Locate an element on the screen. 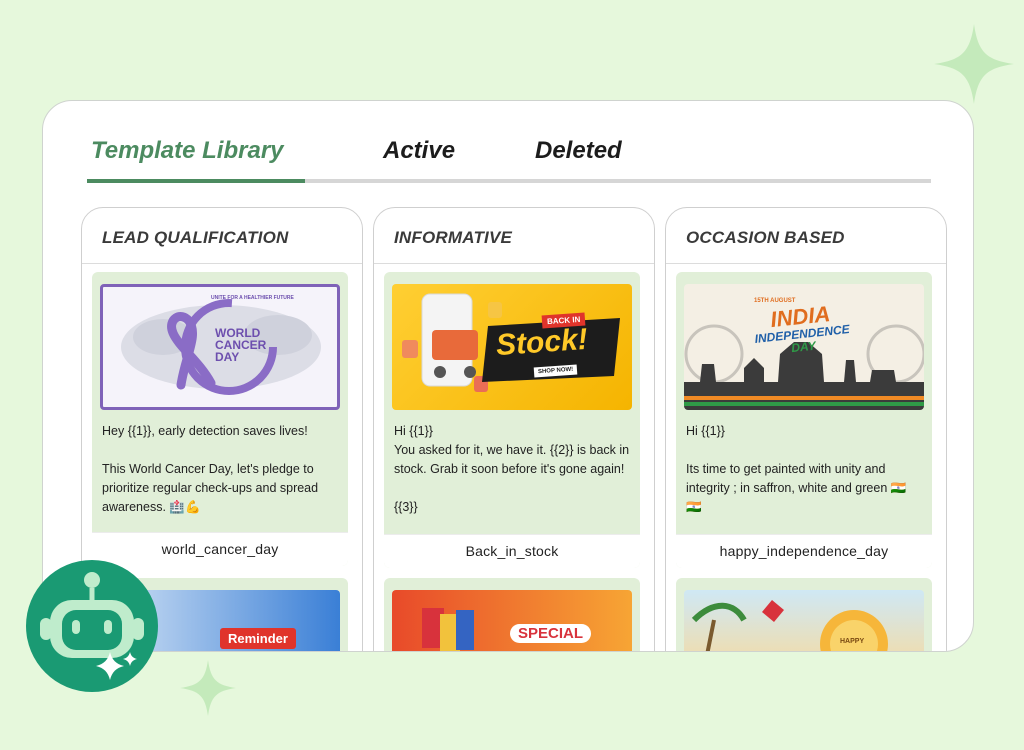 The height and width of the screenshot is (750, 1024). banner-stock-headline: Stock! is located at coordinates (541, 342).